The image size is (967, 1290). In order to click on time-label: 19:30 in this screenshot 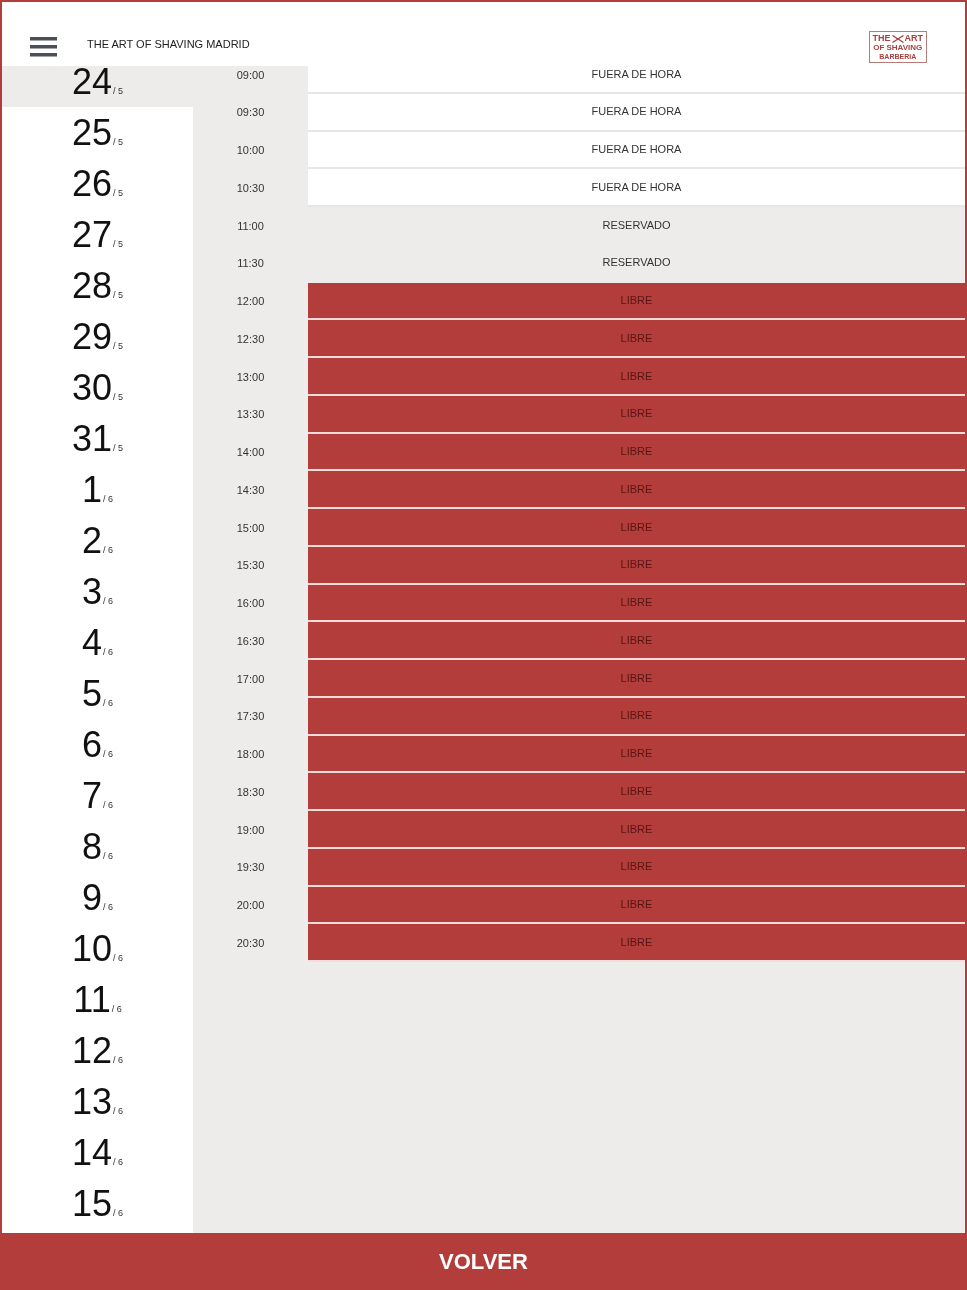, I will do `click(250, 868)`.